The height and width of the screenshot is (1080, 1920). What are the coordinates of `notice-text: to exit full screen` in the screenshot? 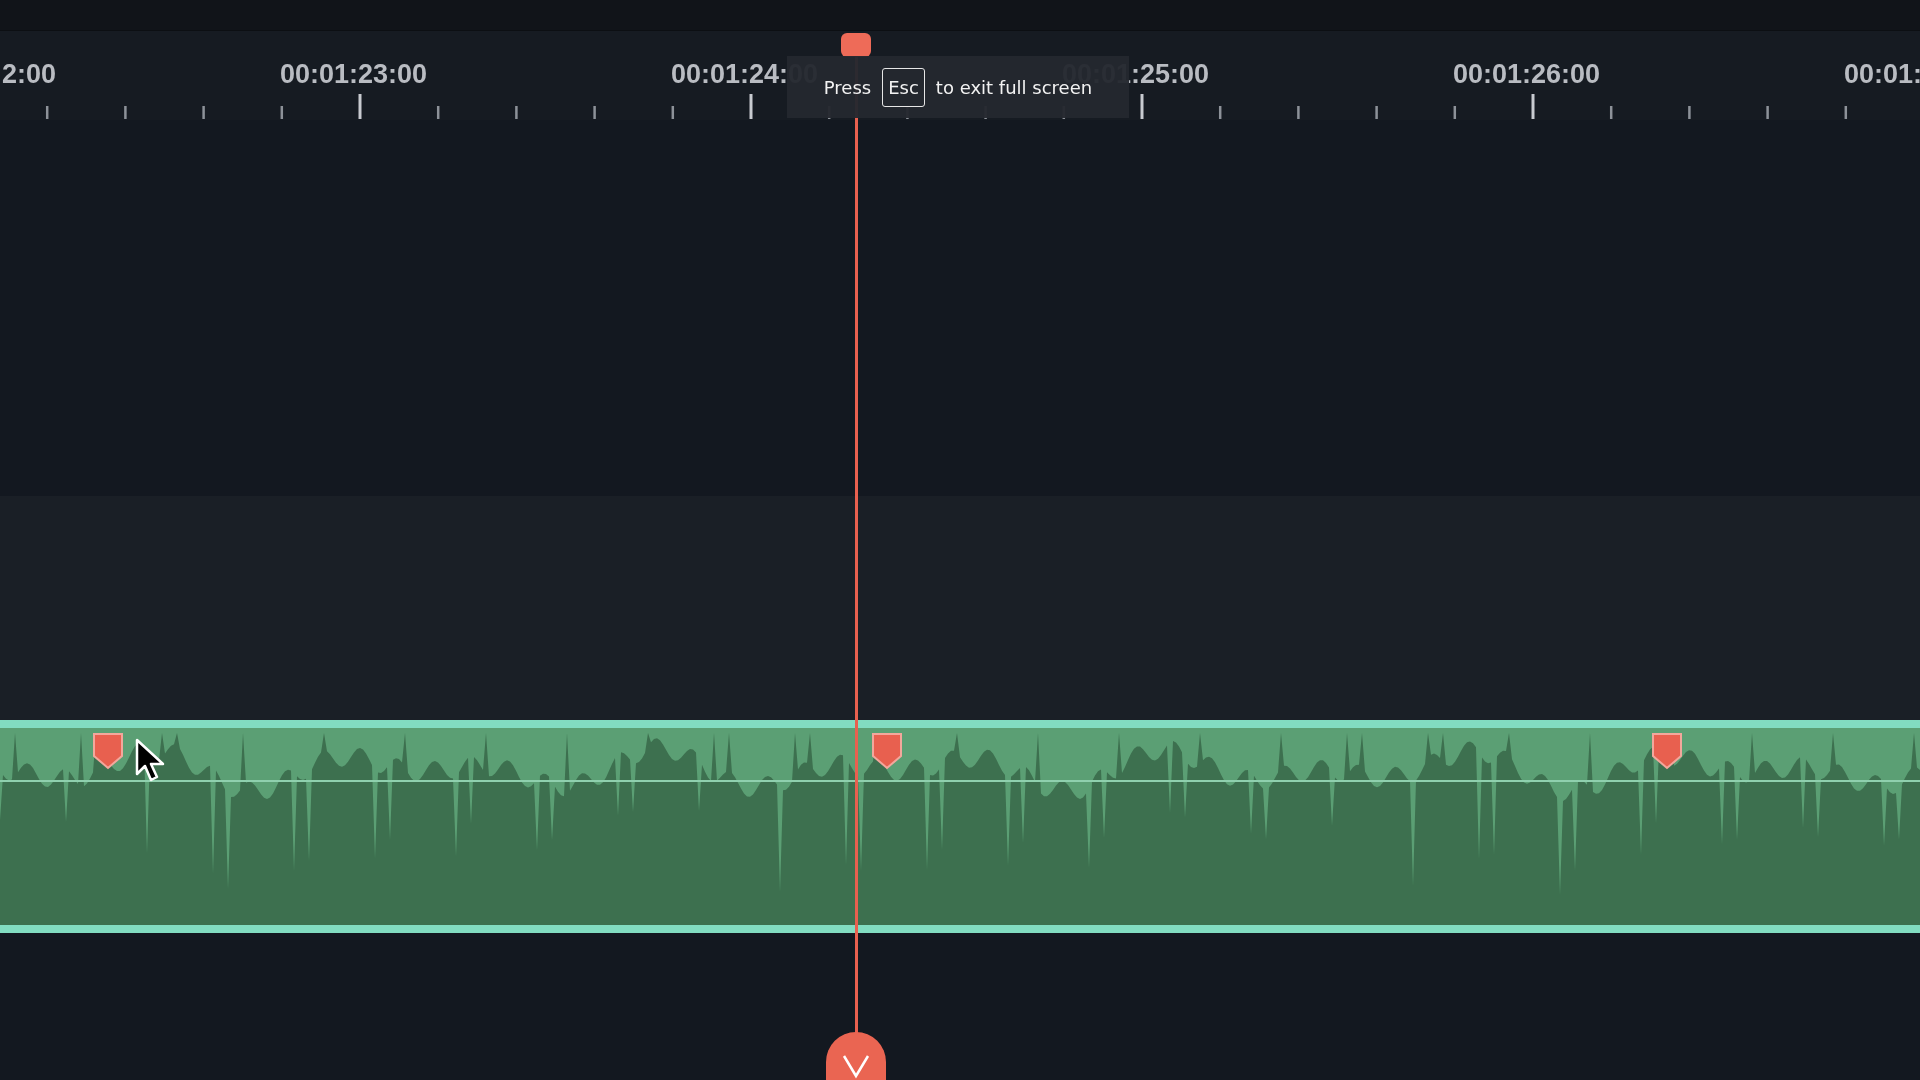 It's located at (1014, 87).